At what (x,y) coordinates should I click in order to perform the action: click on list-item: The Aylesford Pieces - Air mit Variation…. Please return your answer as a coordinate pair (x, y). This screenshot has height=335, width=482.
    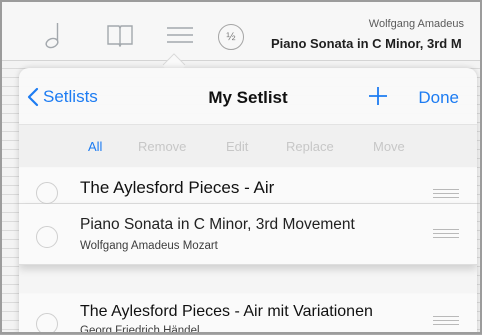
    Looking at the image, I should click on (248, 314).